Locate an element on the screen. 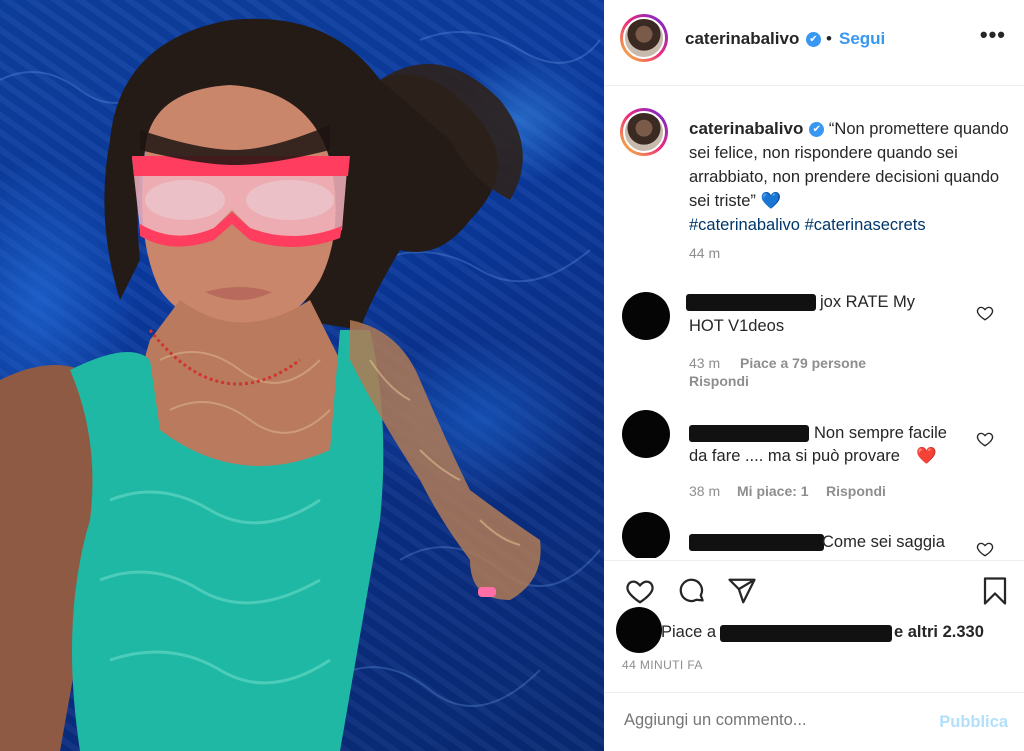 Image resolution: width=1024 pixels, height=751 pixels. comment-text: da fare .... ma si può provare is located at coordinates (794, 456).